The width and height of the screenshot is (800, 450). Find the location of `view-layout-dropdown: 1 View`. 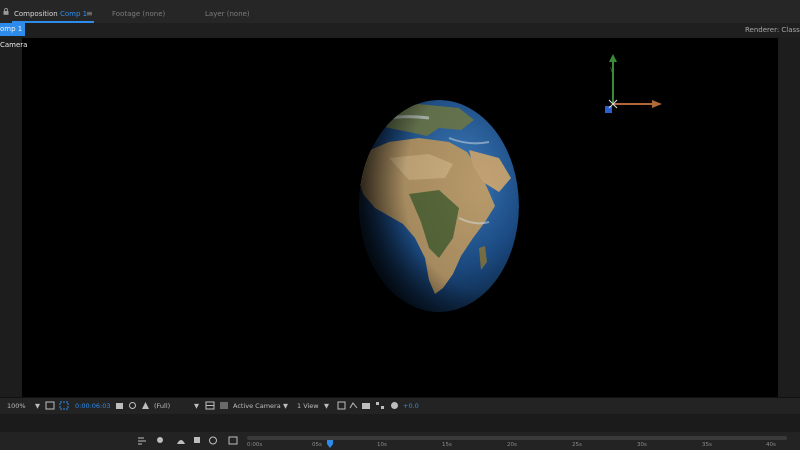

view-layout-dropdown: 1 View is located at coordinates (308, 406).